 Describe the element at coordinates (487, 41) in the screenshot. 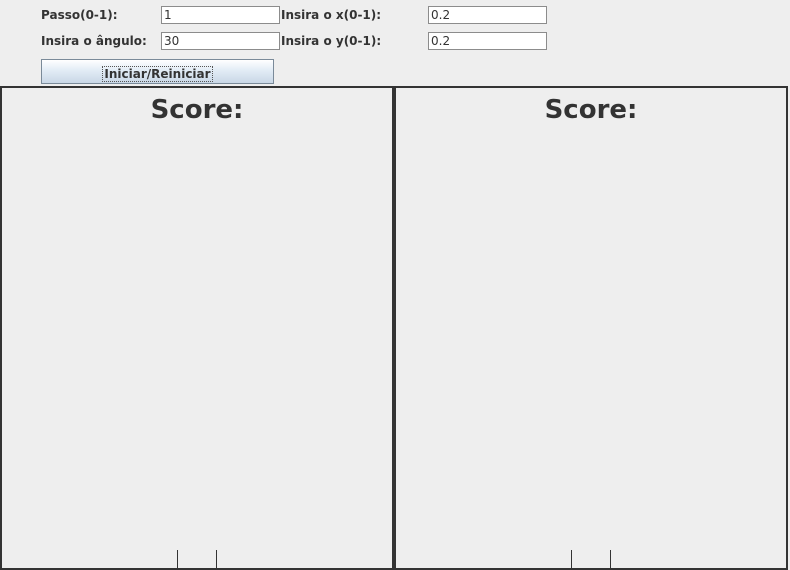

I see `y-input` at that location.